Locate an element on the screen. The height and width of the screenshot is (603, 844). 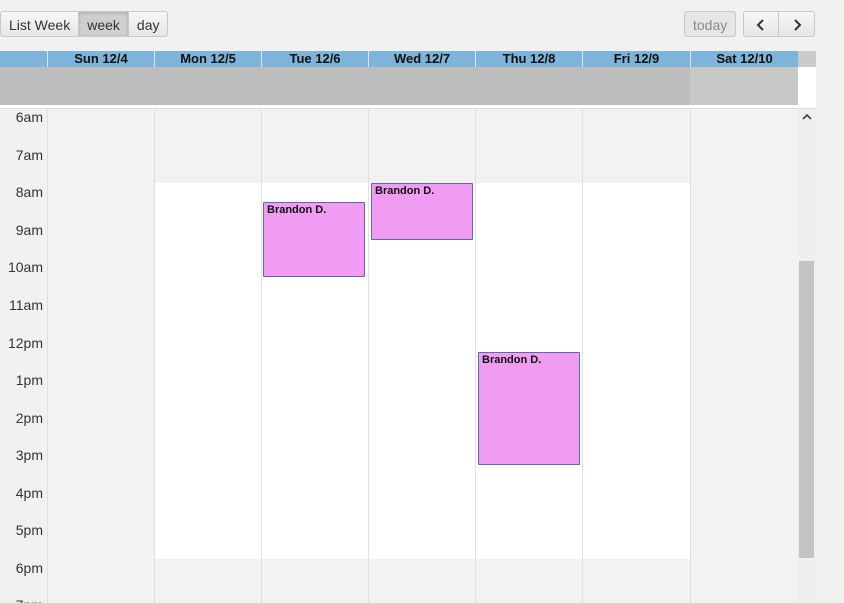
week-view-button: week is located at coordinates (104, 24).